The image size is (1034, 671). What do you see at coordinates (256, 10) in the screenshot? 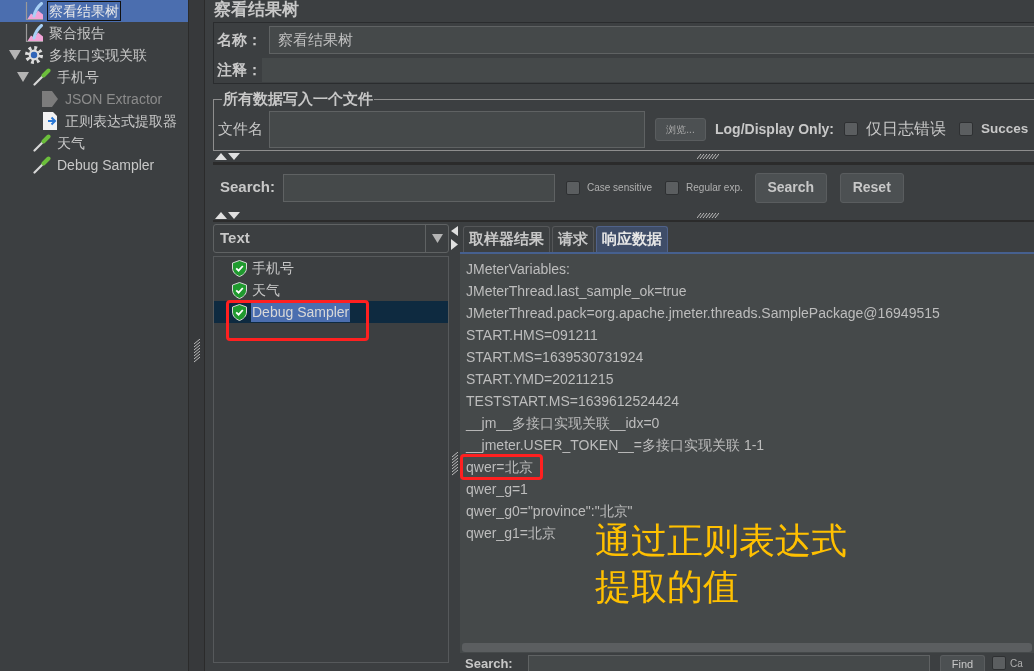
I see `panel-title: 察看结果树` at bounding box center [256, 10].